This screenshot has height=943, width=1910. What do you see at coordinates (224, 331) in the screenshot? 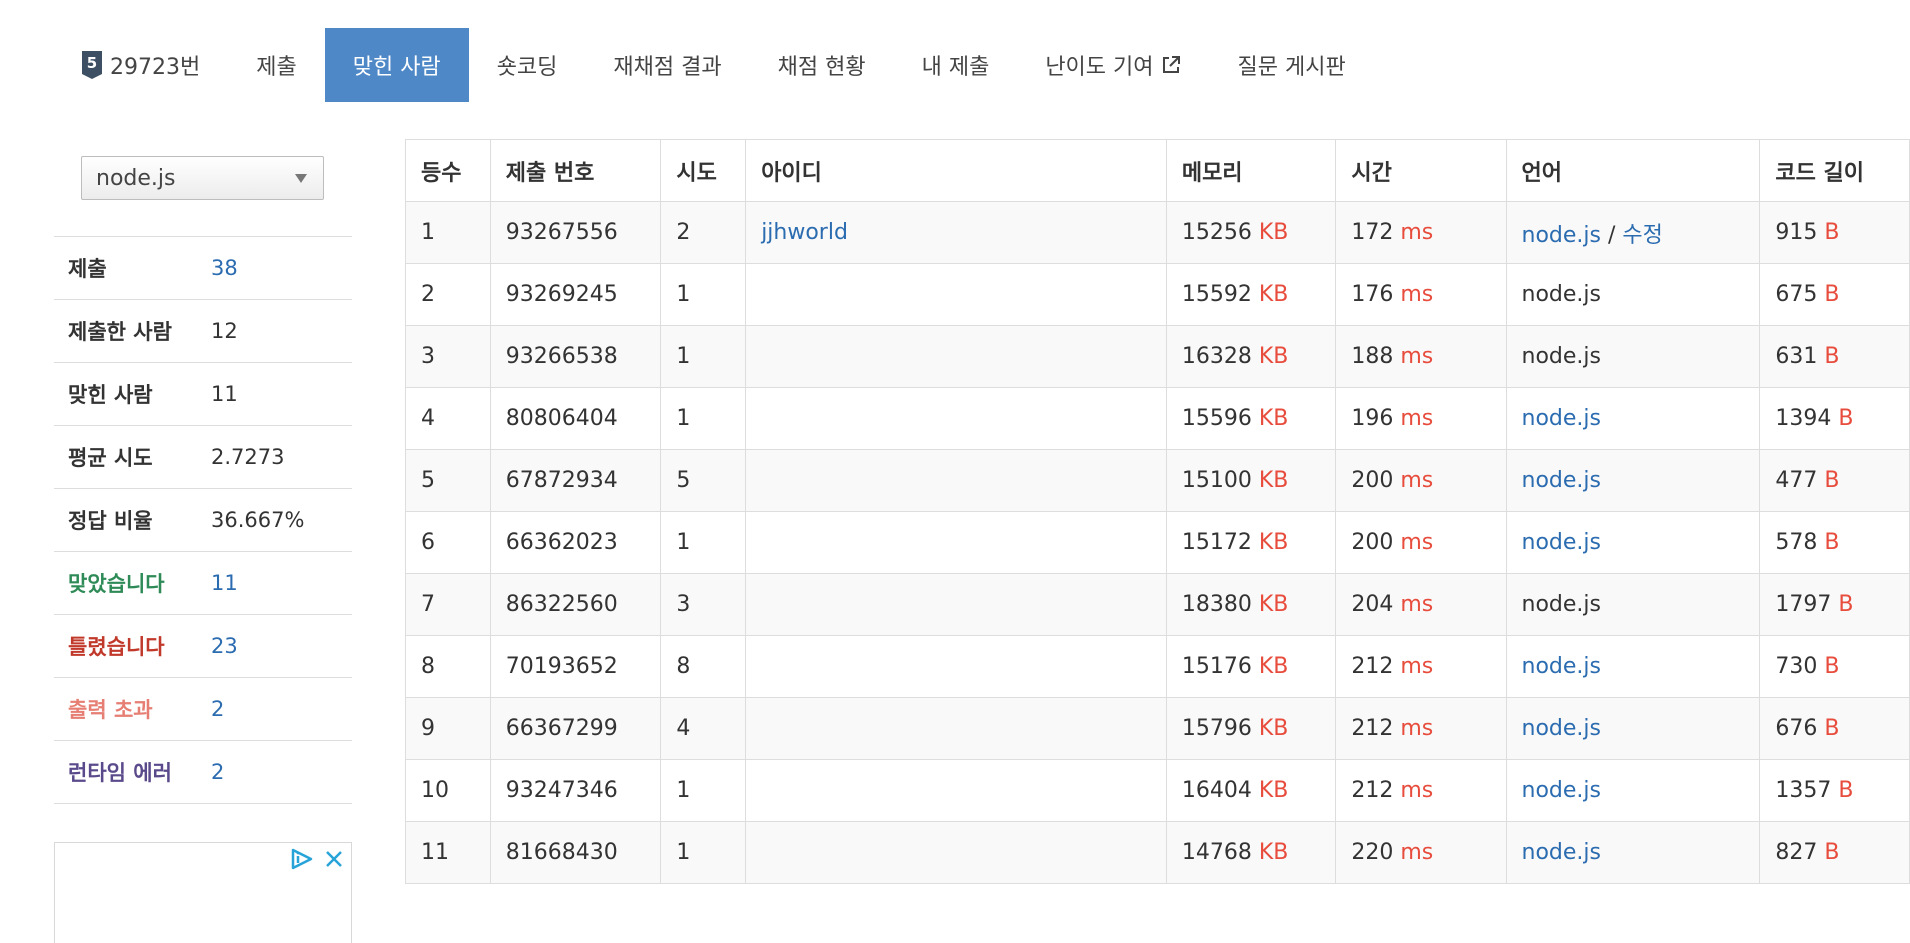
I see `stat-value: 12` at bounding box center [224, 331].